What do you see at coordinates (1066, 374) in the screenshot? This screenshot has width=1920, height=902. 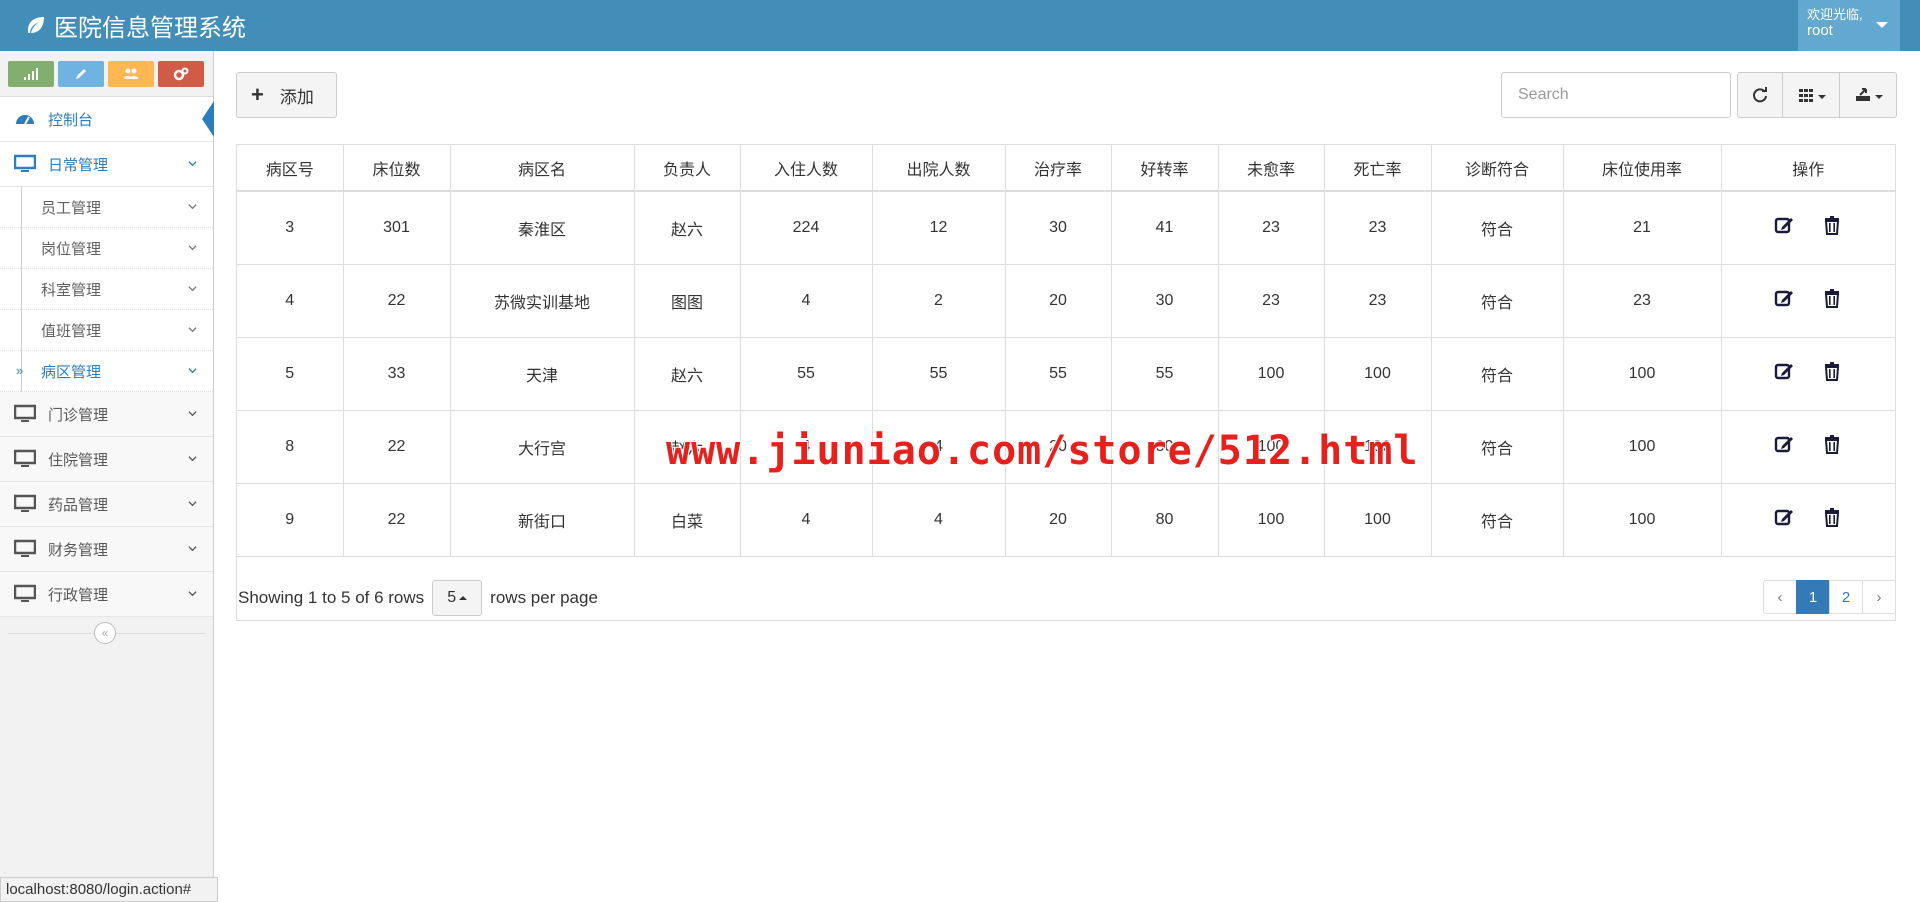 I see `table-row: 5 33 天津 赵六 55 55 55 55 100 100 符合 100` at bounding box center [1066, 374].